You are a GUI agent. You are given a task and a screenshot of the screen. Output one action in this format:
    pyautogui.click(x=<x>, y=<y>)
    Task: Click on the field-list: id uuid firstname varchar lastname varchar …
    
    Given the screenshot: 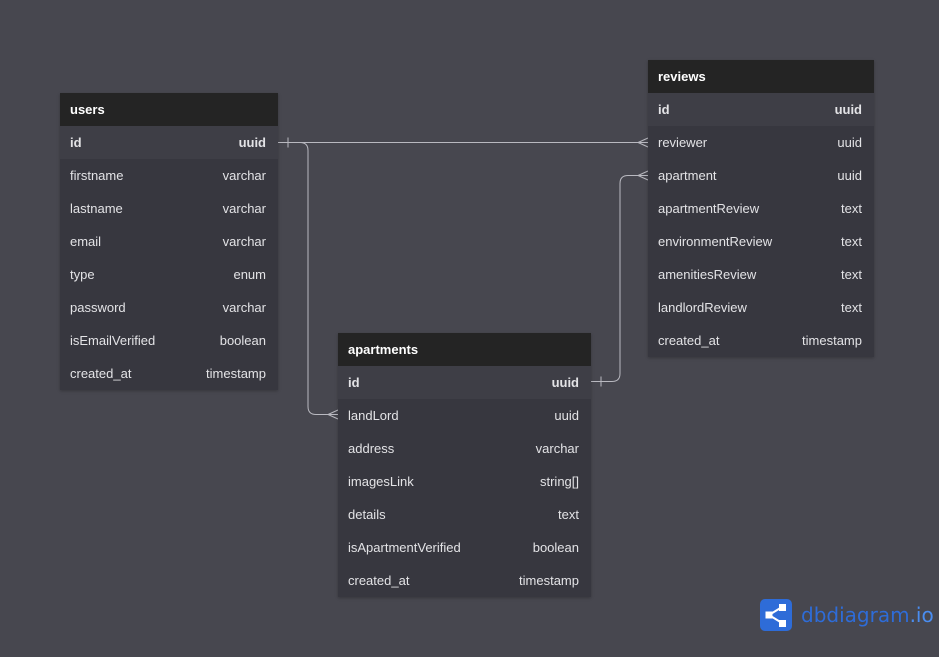 What is the action you would take?
    pyautogui.click(x=169, y=258)
    